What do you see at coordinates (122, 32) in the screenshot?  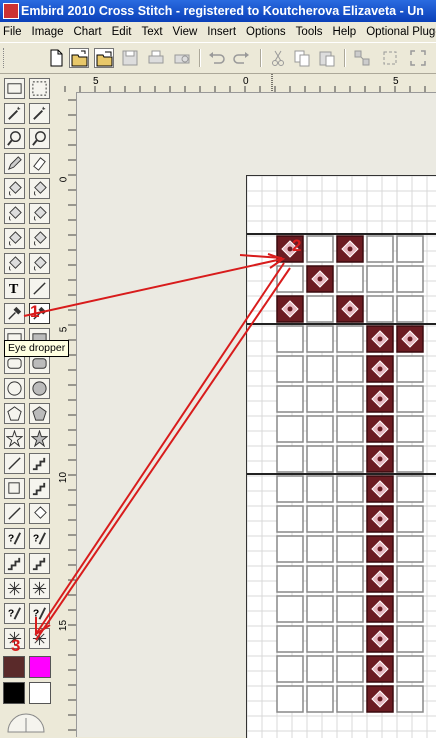 I see `menu-edit: Edit` at bounding box center [122, 32].